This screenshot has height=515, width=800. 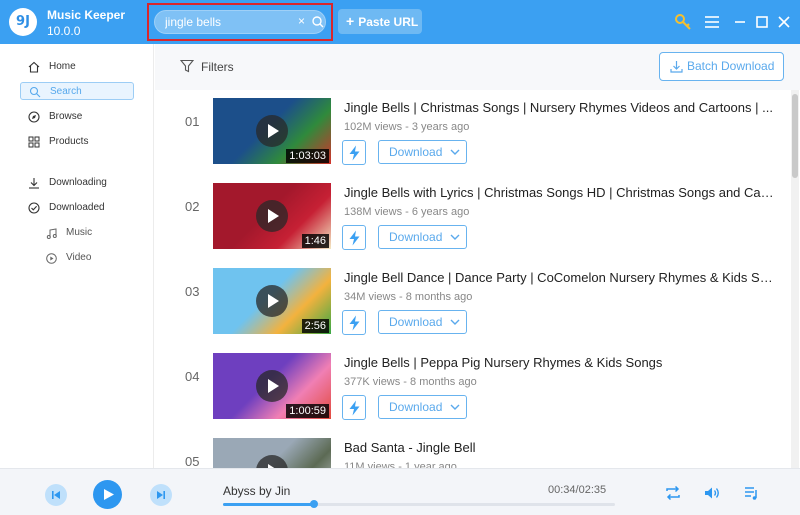 I want to click on sidebar-item-downloaded: Downloaded, so click(x=77, y=208).